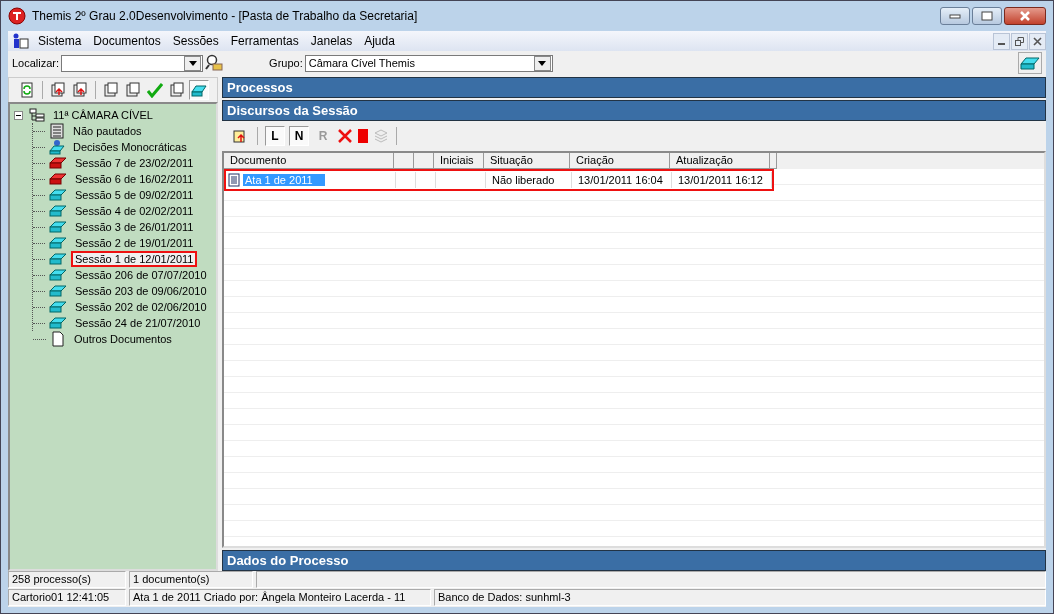  I want to click on app-logo-icon, so click(17, 16).